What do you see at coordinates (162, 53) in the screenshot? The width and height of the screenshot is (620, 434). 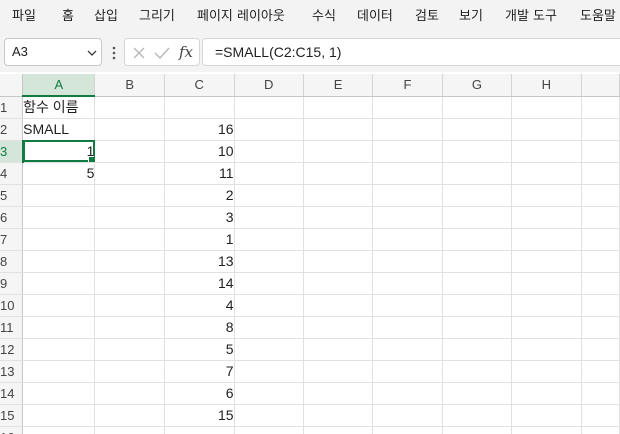 I see `enter-check-icon` at bounding box center [162, 53].